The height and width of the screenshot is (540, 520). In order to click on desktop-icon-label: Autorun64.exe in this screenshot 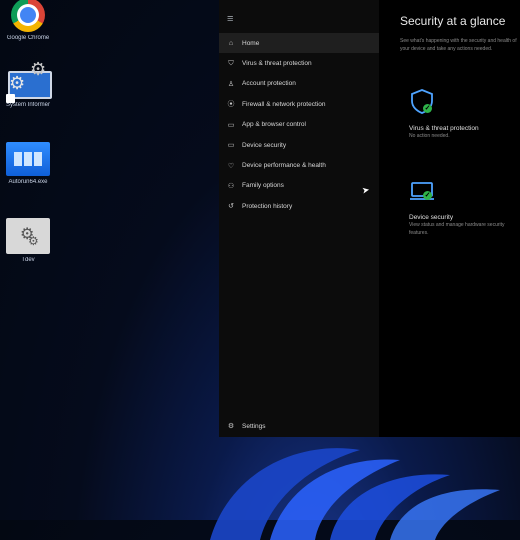, I will do `click(28, 182)`.